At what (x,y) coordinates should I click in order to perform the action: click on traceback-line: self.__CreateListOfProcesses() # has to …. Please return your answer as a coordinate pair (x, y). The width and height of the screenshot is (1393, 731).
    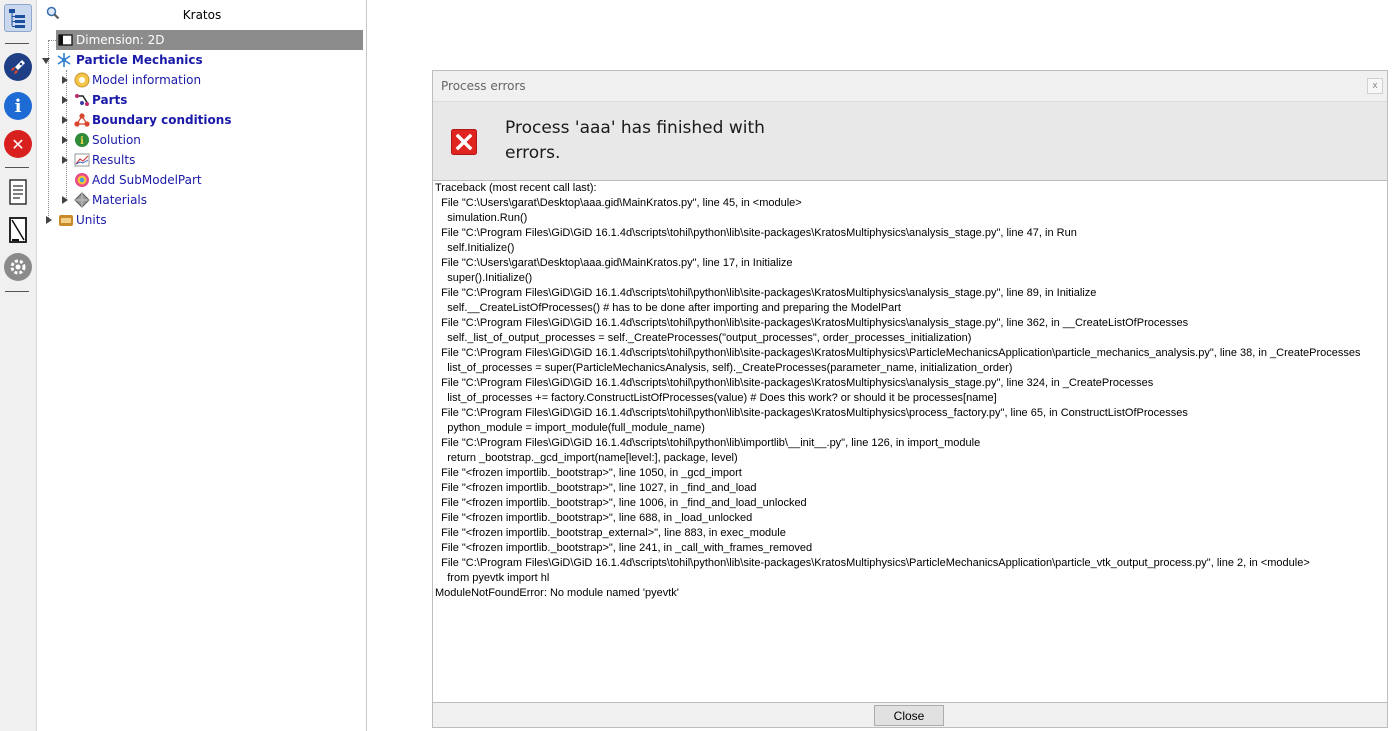
    Looking at the image, I should click on (668, 308).